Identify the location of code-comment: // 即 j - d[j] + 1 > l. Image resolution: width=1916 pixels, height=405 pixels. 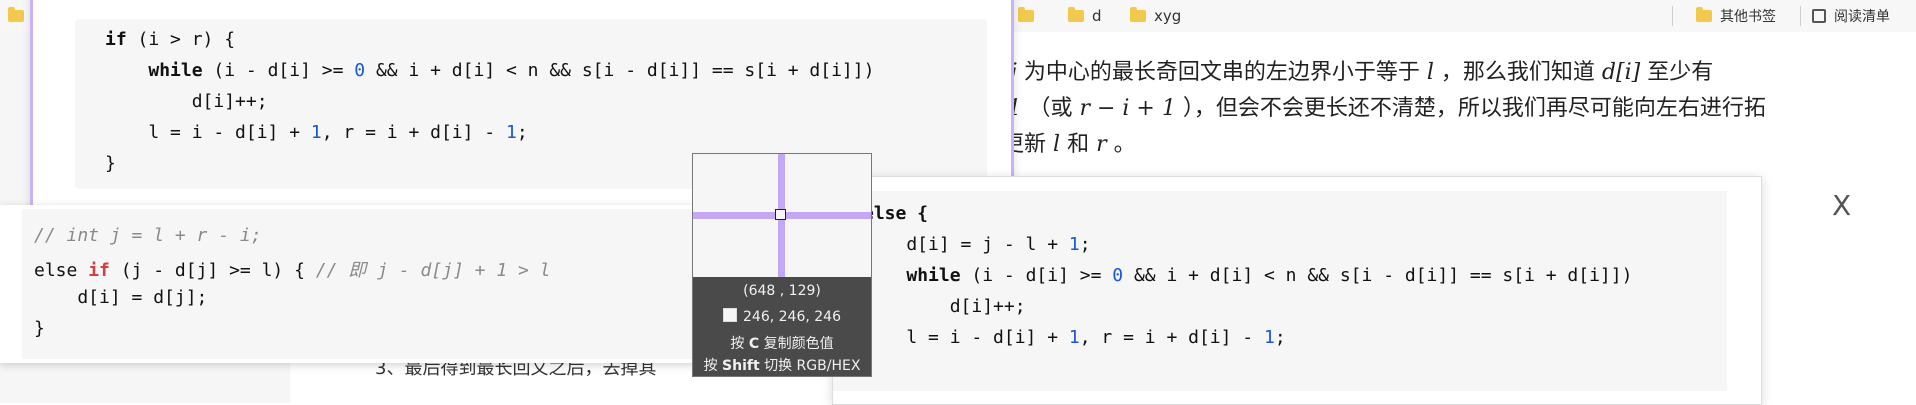
(433, 270).